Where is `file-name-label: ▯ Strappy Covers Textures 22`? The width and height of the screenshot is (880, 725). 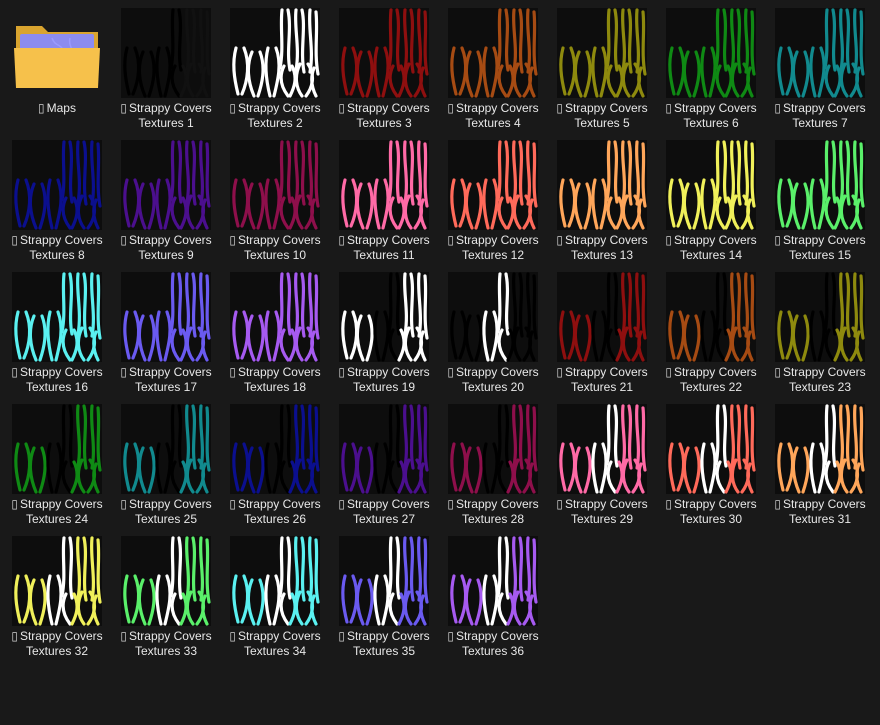 file-name-label: ▯ Strappy Covers Textures 22 is located at coordinates (711, 380).